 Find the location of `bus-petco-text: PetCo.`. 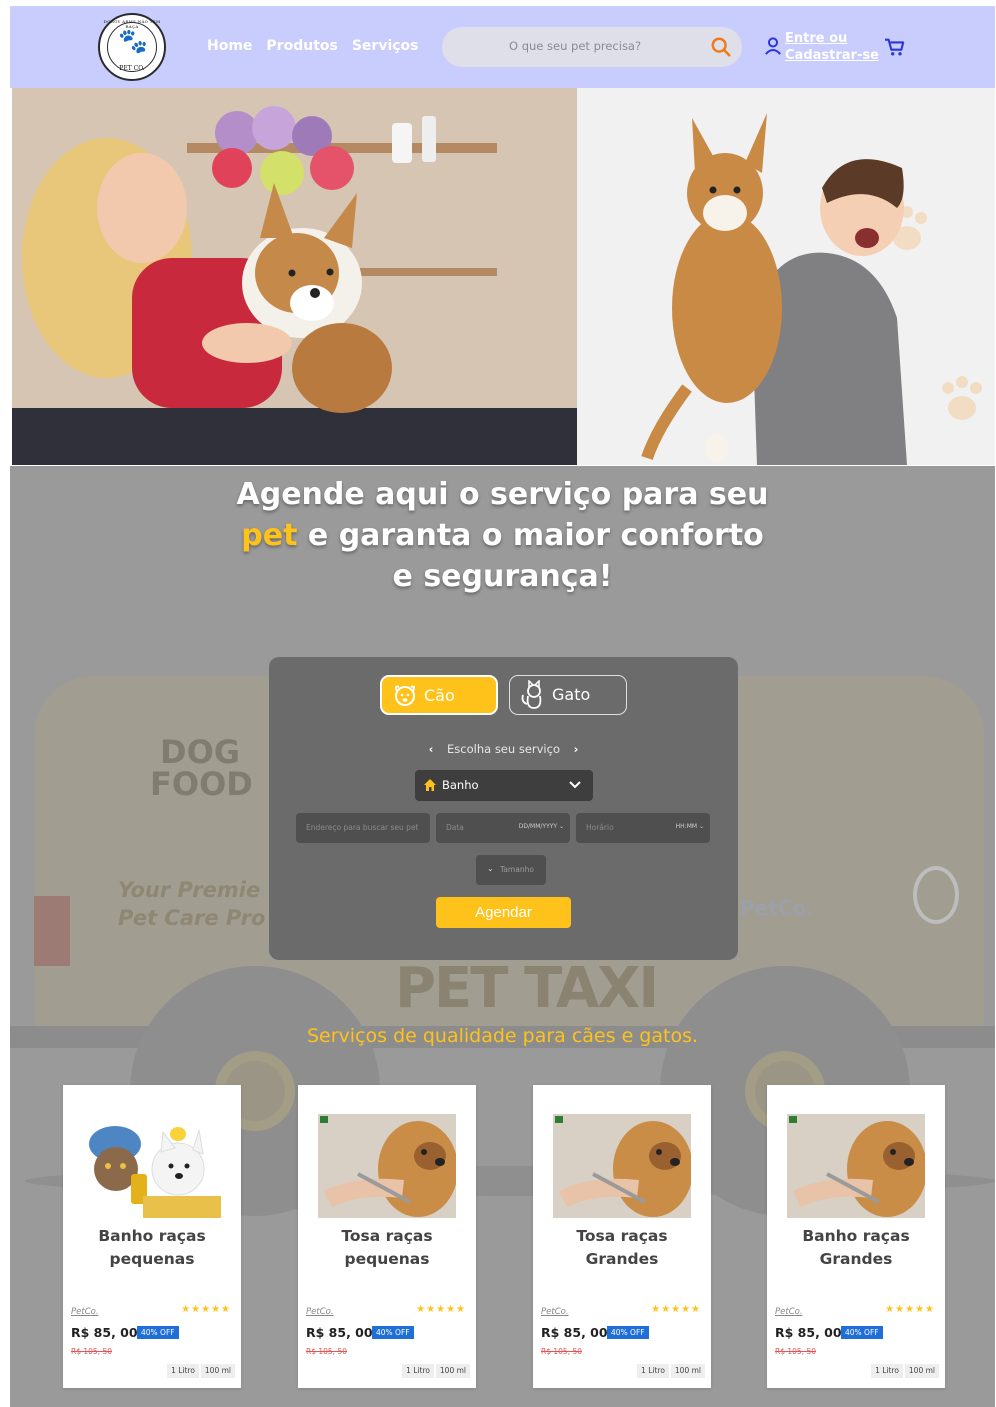

bus-petco-text: PetCo. is located at coordinates (777, 908).